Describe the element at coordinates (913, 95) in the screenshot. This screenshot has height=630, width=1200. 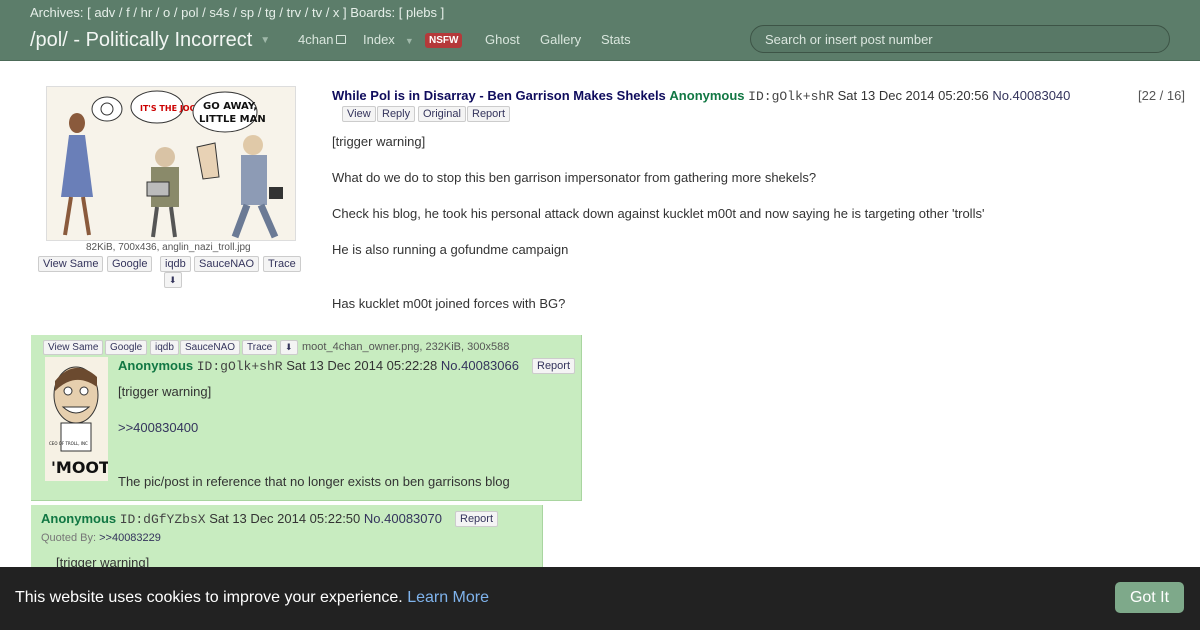
I see `op-date: Sat 13 Dec 2014 05:20:56` at that location.